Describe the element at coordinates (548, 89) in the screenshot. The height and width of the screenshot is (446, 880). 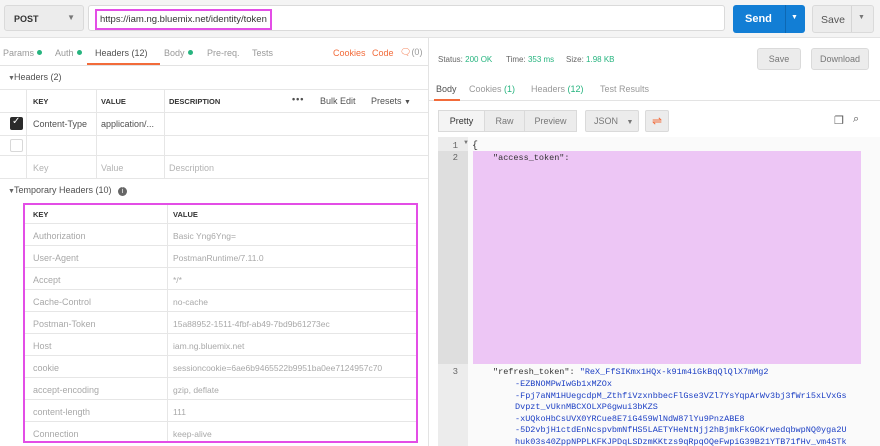
I see `tab-headers-label: Headers` at that location.